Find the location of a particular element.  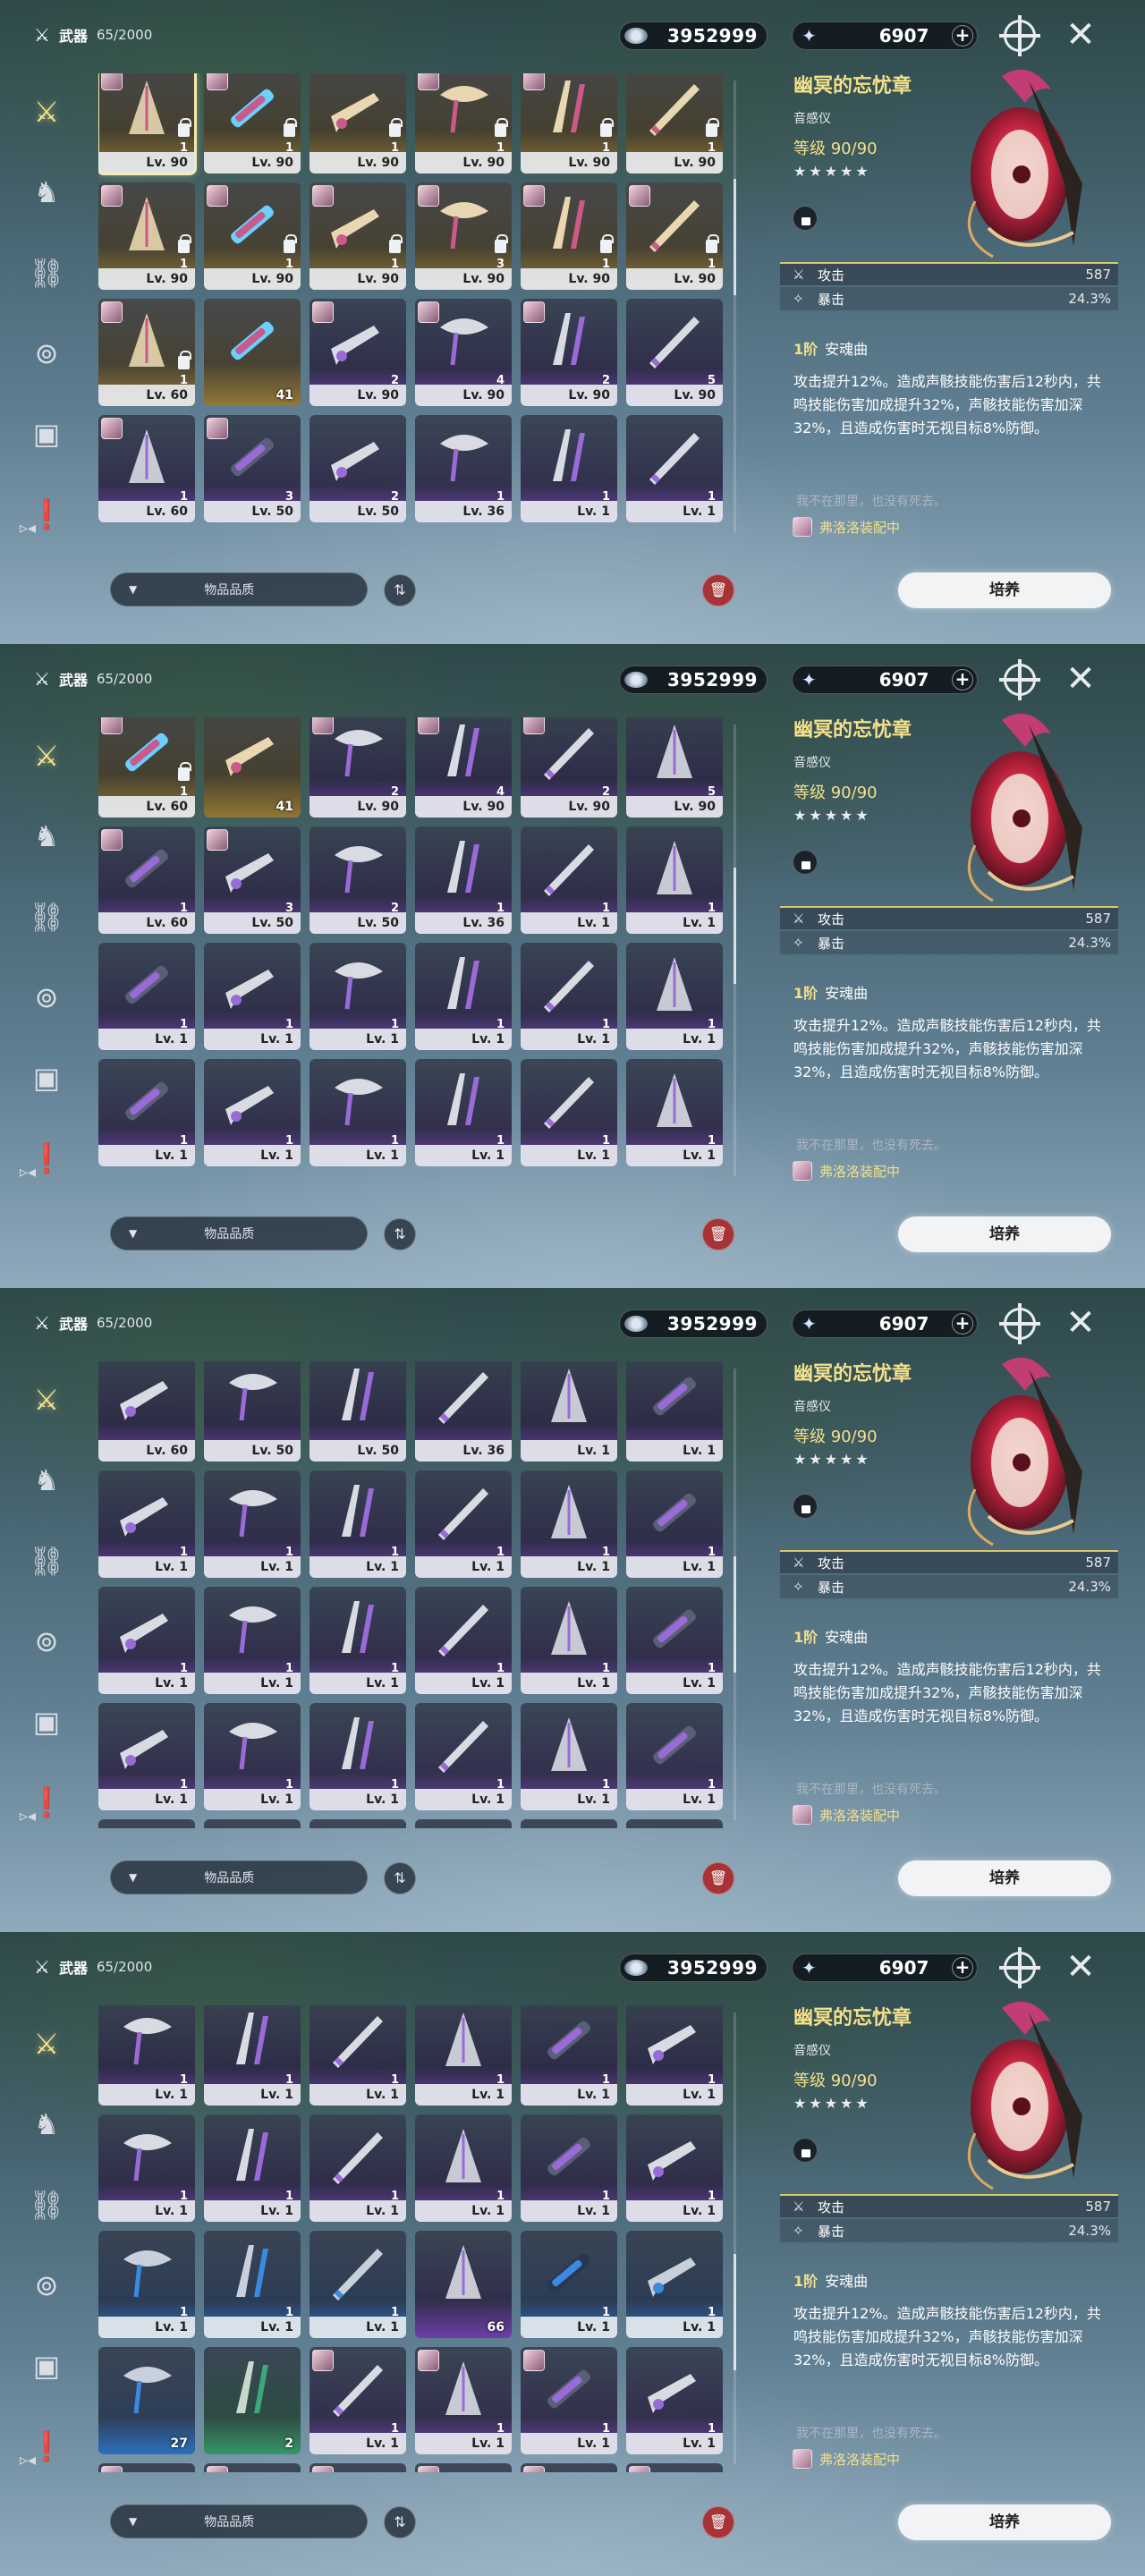

weapon-slot: 41 is located at coordinates (252, 771).